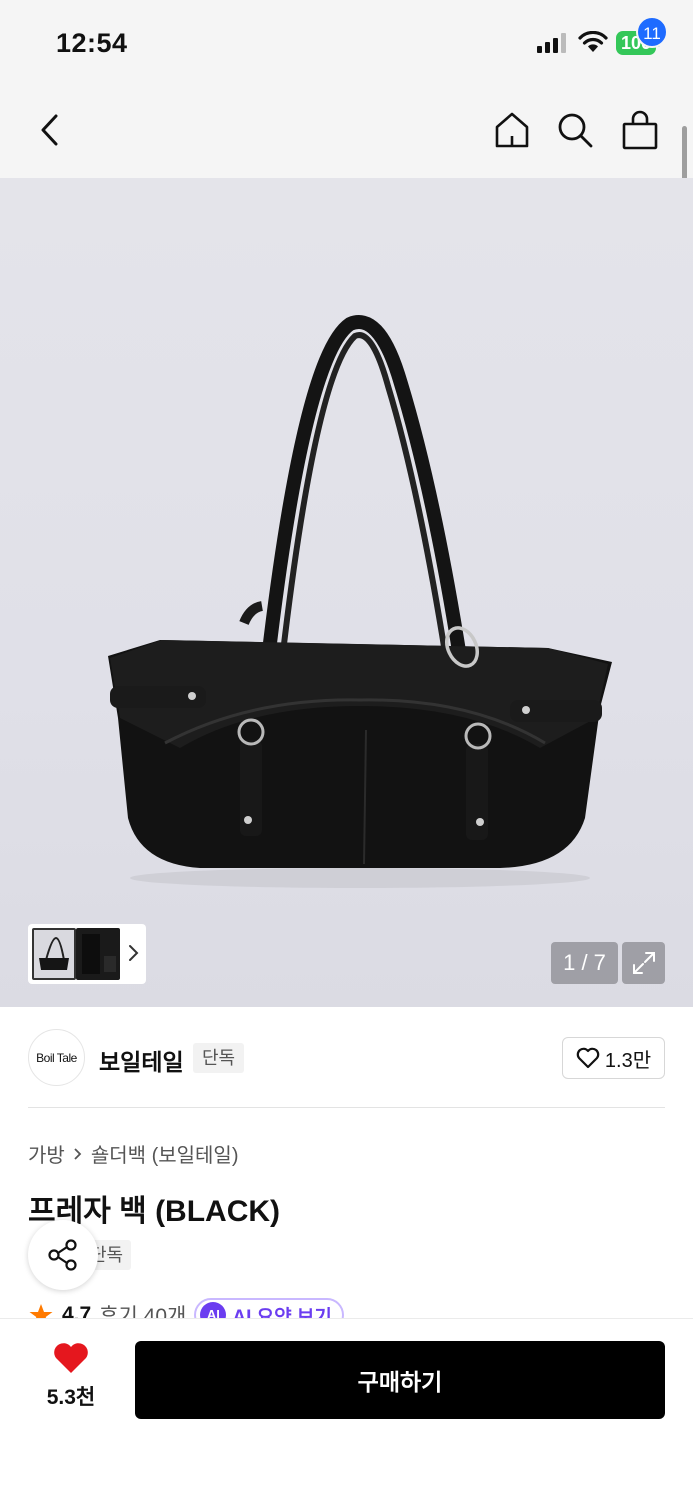  What do you see at coordinates (56, 1057) in the screenshot?
I see `brand-logo: Boil Tale` at bounding box center [56, 1057].